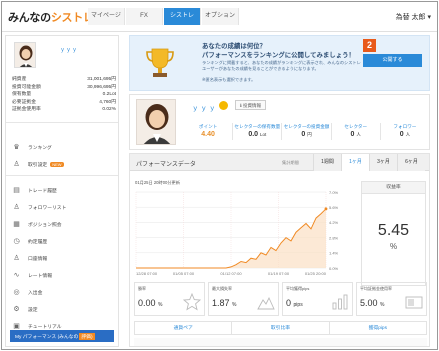 The width and height of the screenshot is (439, 351). Describe the element at coordinates (38, 259) in the screenshot. I see `sidebar-item-label: 口座情報` at that location.